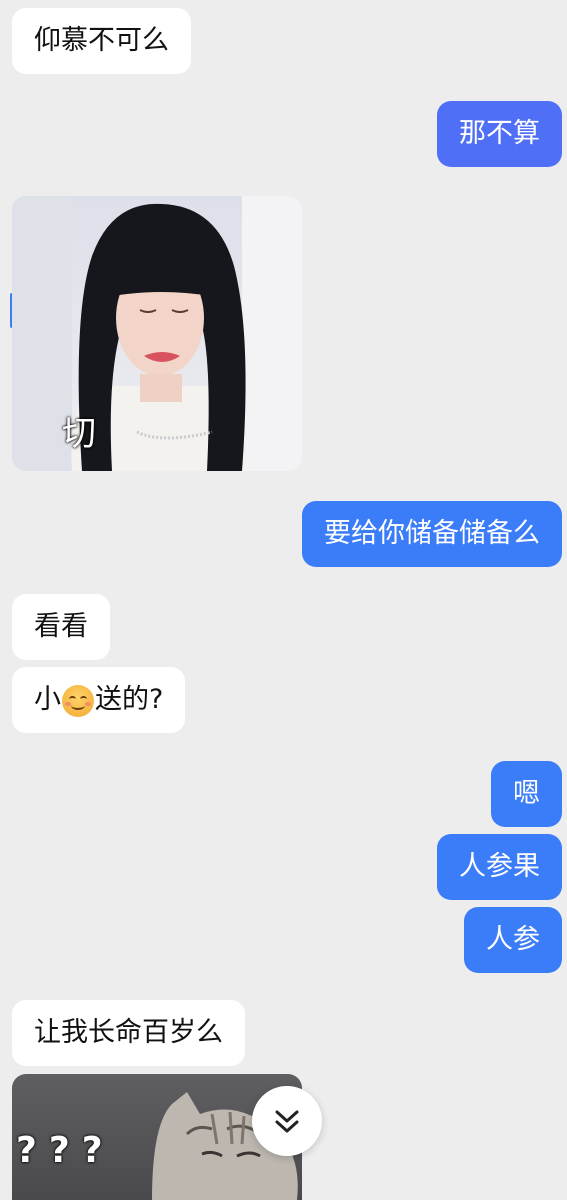  I want to click on message-outgoing: 要给你储备储备么, so click(432, 534).